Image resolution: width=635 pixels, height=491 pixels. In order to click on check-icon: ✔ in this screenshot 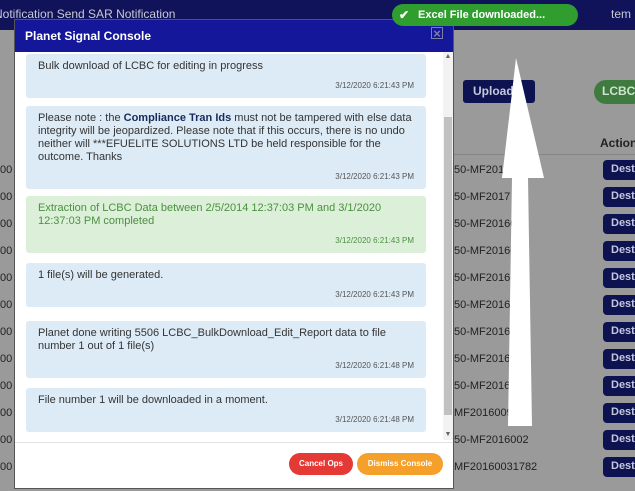, I will do `click(404, 15)`.